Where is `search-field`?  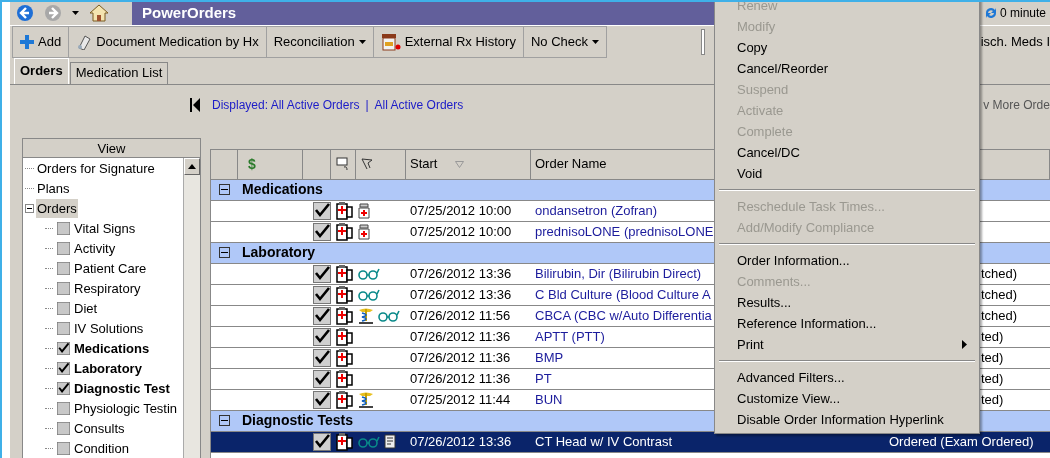
search-field is located at coordinates (703, 41).